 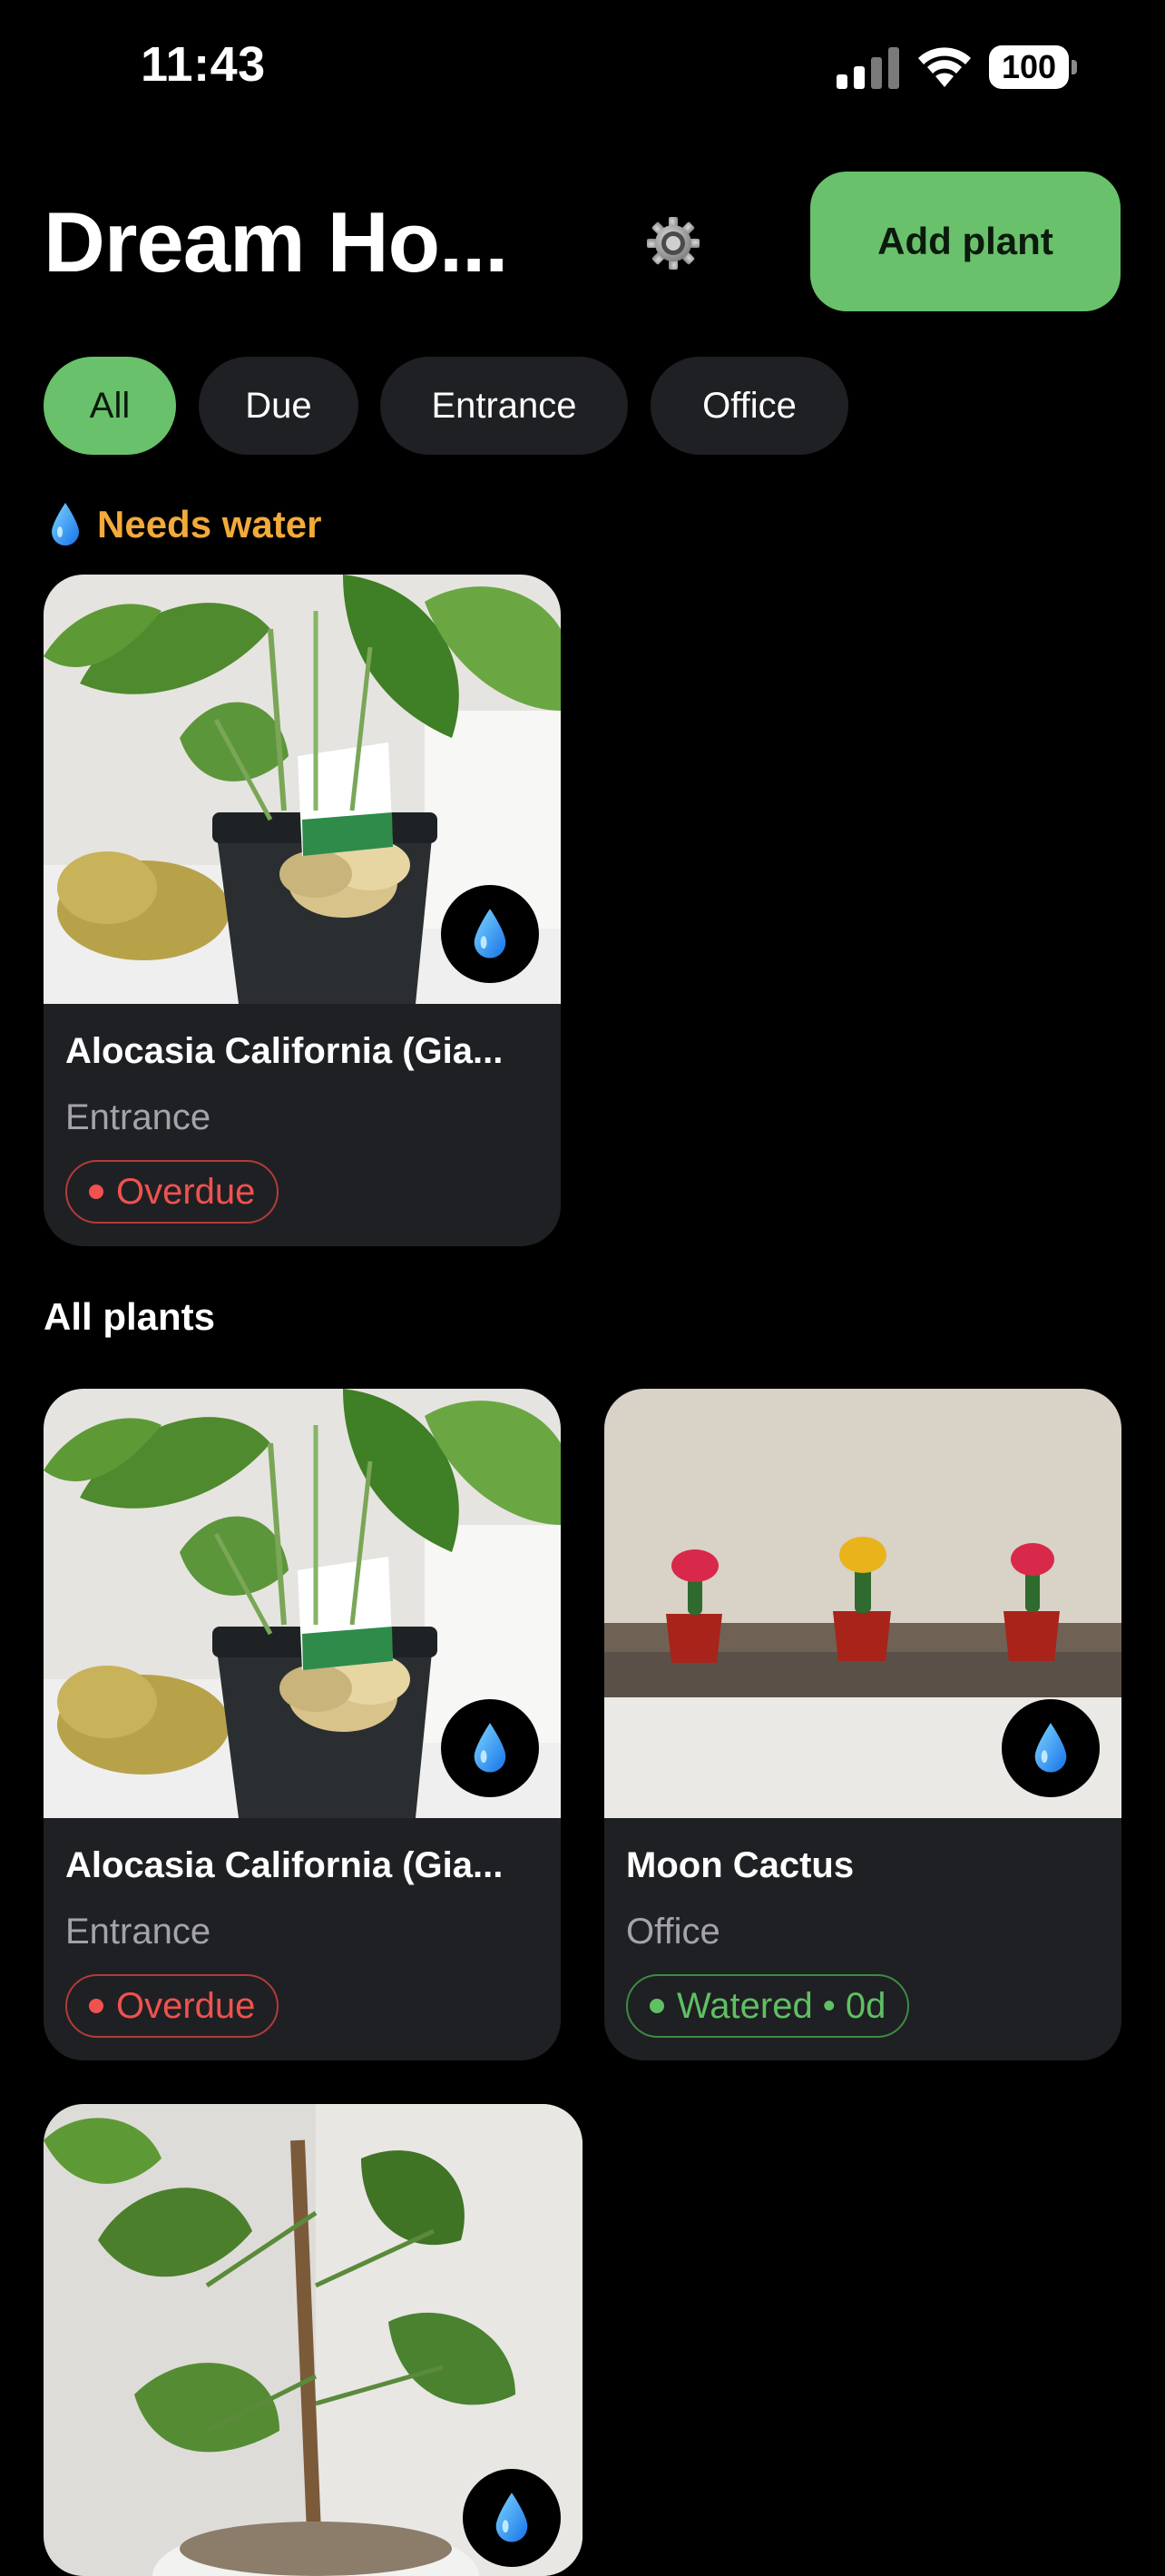 What do you see at coordinates (673, 1932) in the screenshot?
I see `plant-room: Office` at bounding box center [673, 1932].